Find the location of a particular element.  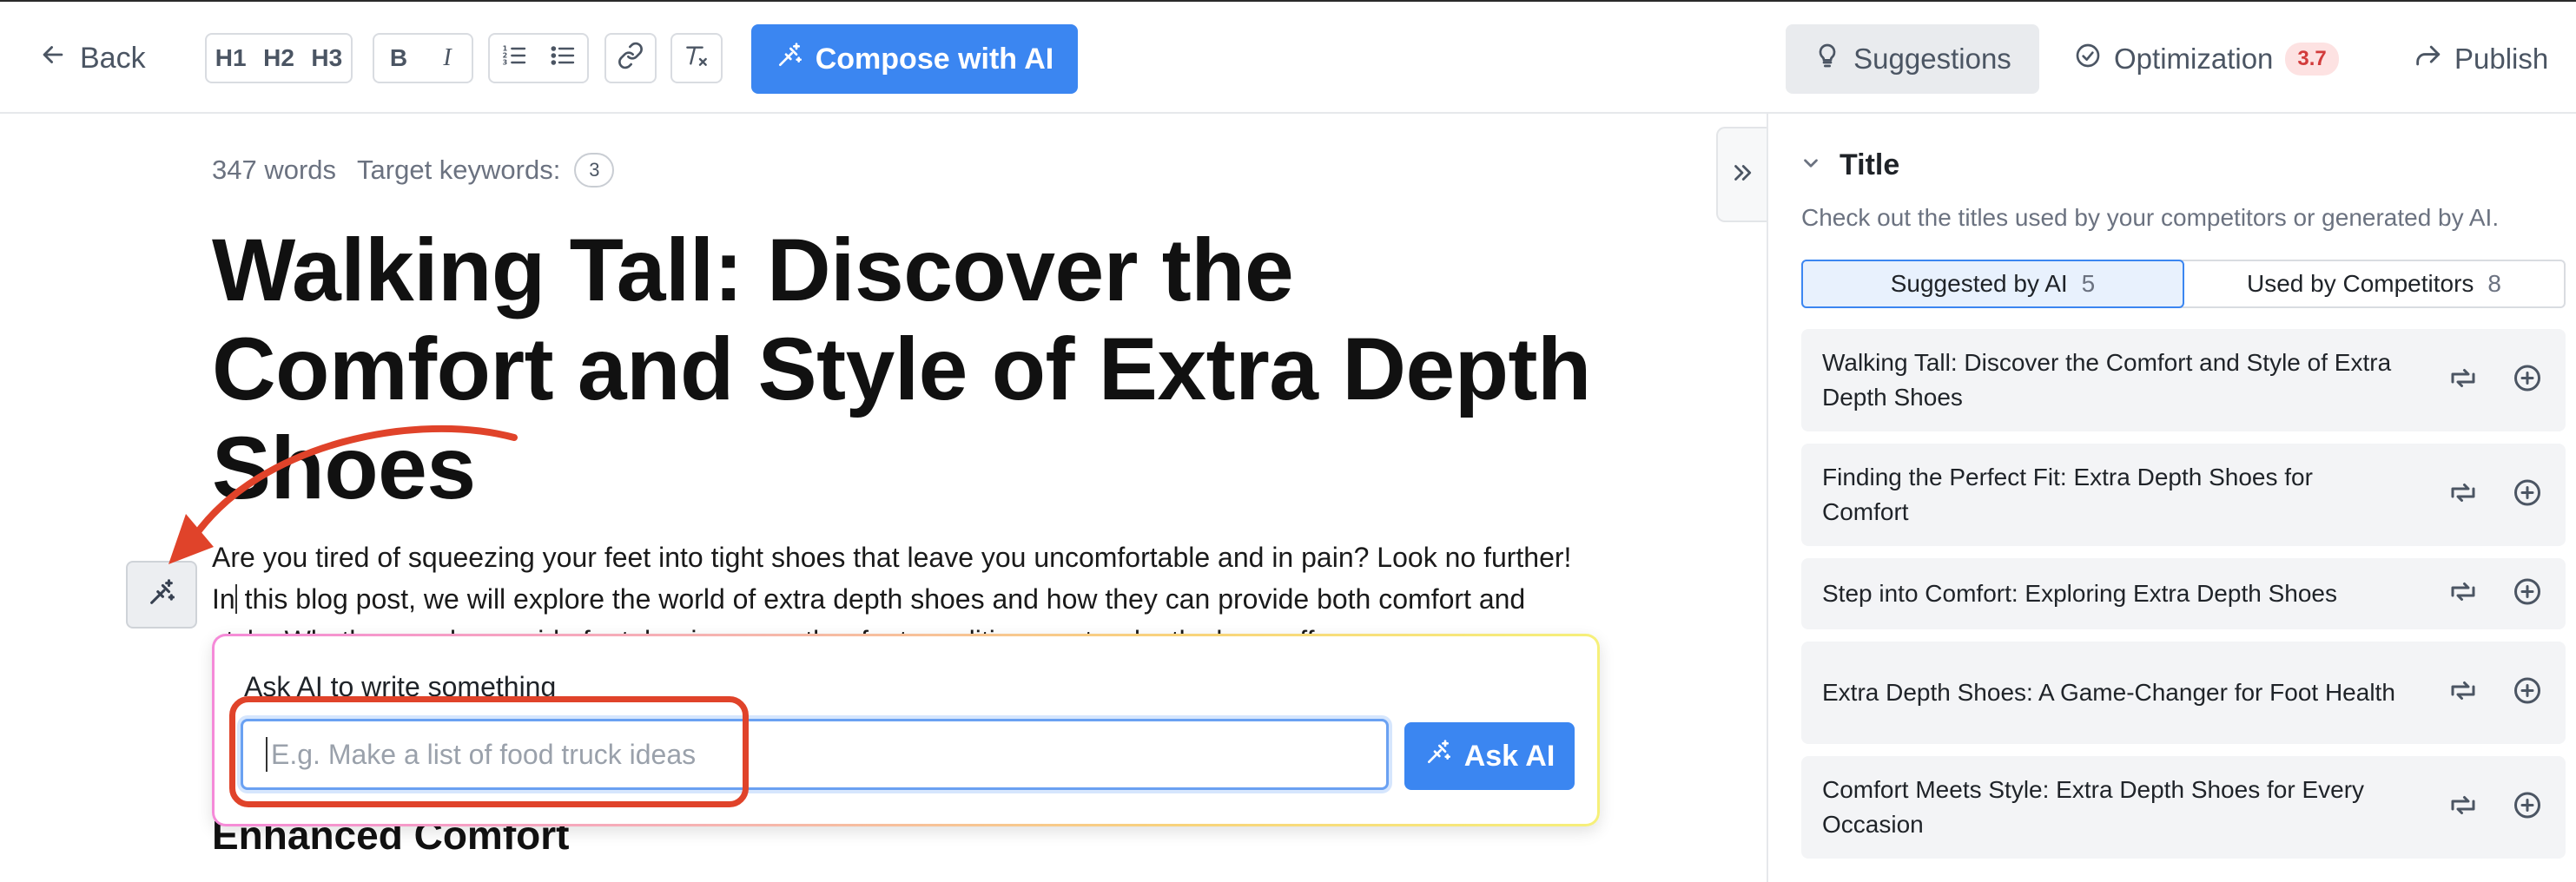

ordered-list-icon: 123 is located at coordinates (514, 59).